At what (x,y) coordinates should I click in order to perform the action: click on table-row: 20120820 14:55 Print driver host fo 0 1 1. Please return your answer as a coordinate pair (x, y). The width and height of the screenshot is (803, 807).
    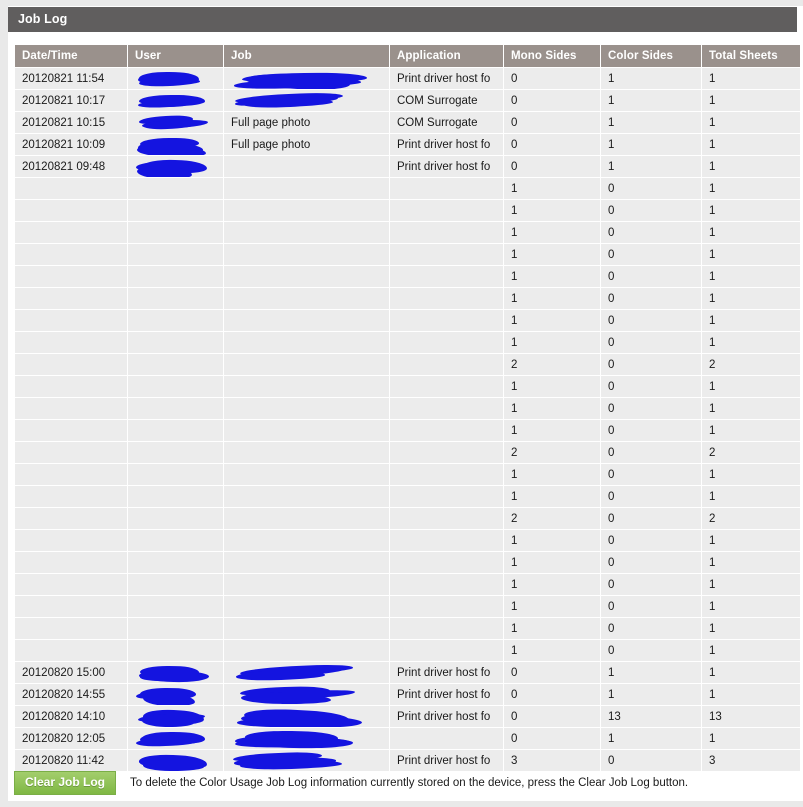
    Looking at the image, I should click on (407, 694).